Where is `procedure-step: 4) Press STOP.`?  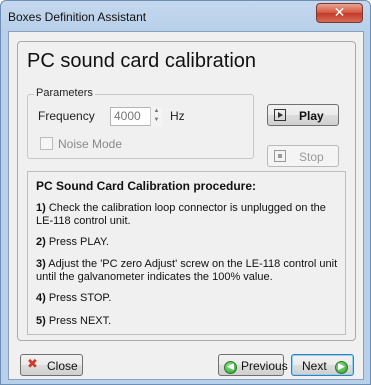 procedure-step: 4) Press STOP. is located at coordinates (189, 298).